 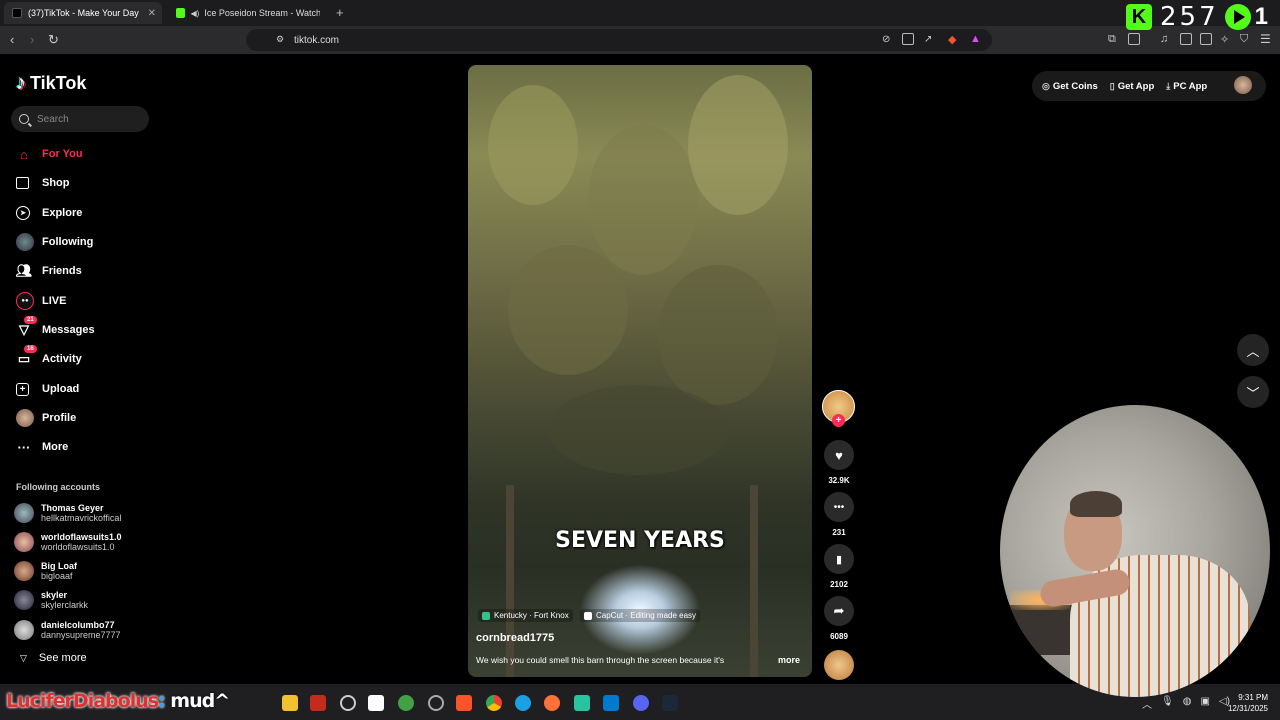 What do you see at coordinates (1253, 350) in the screenshot?
I see `previous-video-button: ︿` at bounding box center [1253, 350].